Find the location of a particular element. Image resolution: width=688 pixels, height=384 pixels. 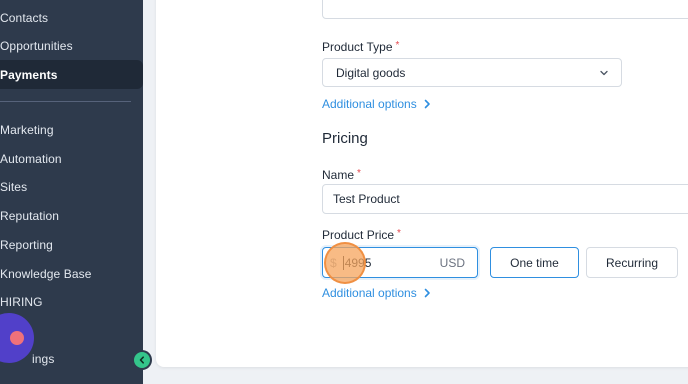

product-type-select: Digital goods is located at coordinates (472, 72).